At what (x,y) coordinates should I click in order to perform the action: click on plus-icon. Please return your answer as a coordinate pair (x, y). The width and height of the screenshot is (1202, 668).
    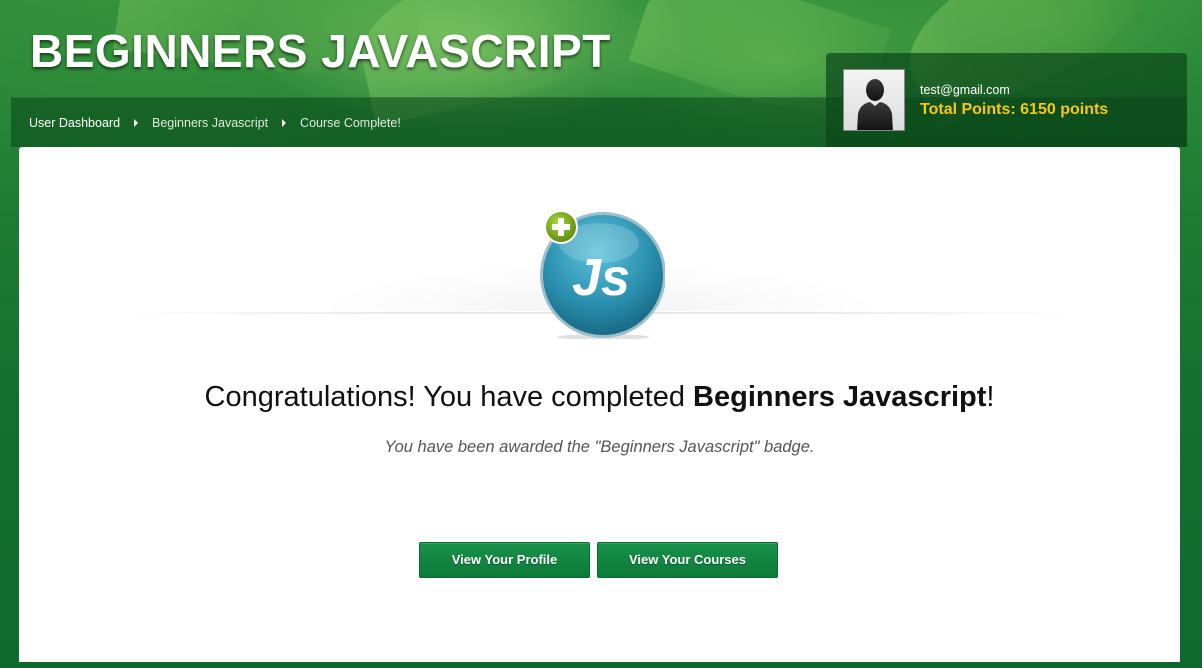
    Looking at the image, I should click on (561, 227).